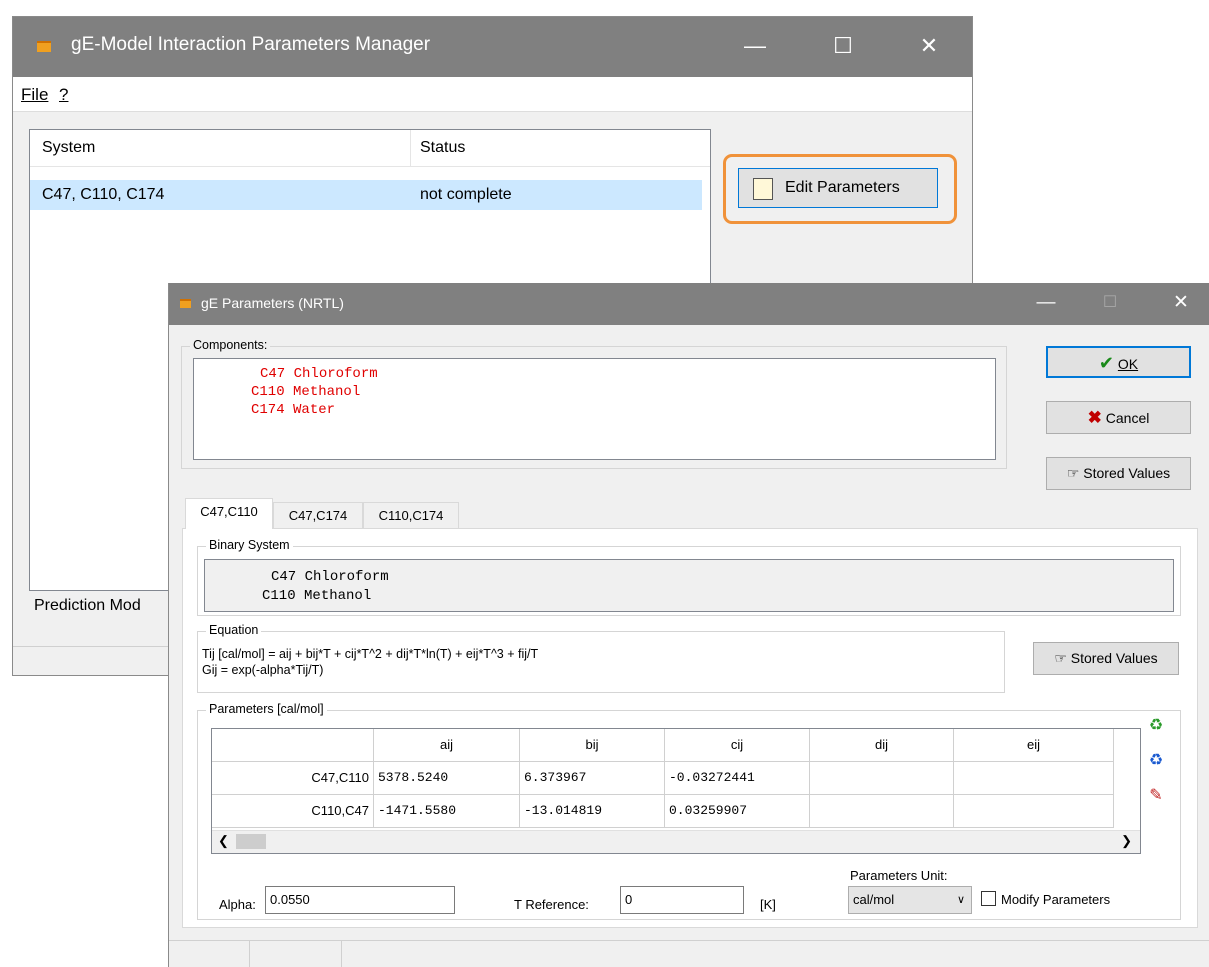 Image resolution: width=1209 pixels, height=967 pixels. What do you see at coordinates (411, 515) in the screenshot?
I see `tab-c110-c174: C110,C174` at bounding box center [411, 515].